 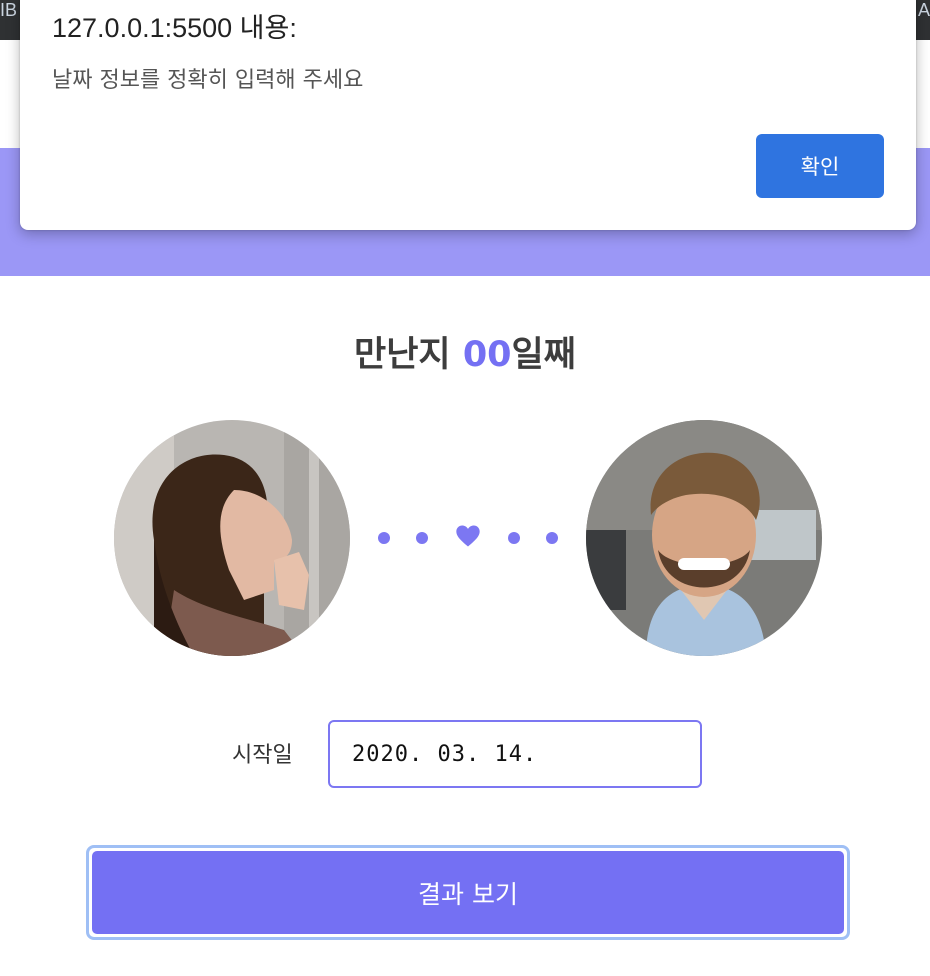 What do you see at coordinates (468, 536) in the screenshot?
I see `heart-icon` at bounding box center [468, 536].